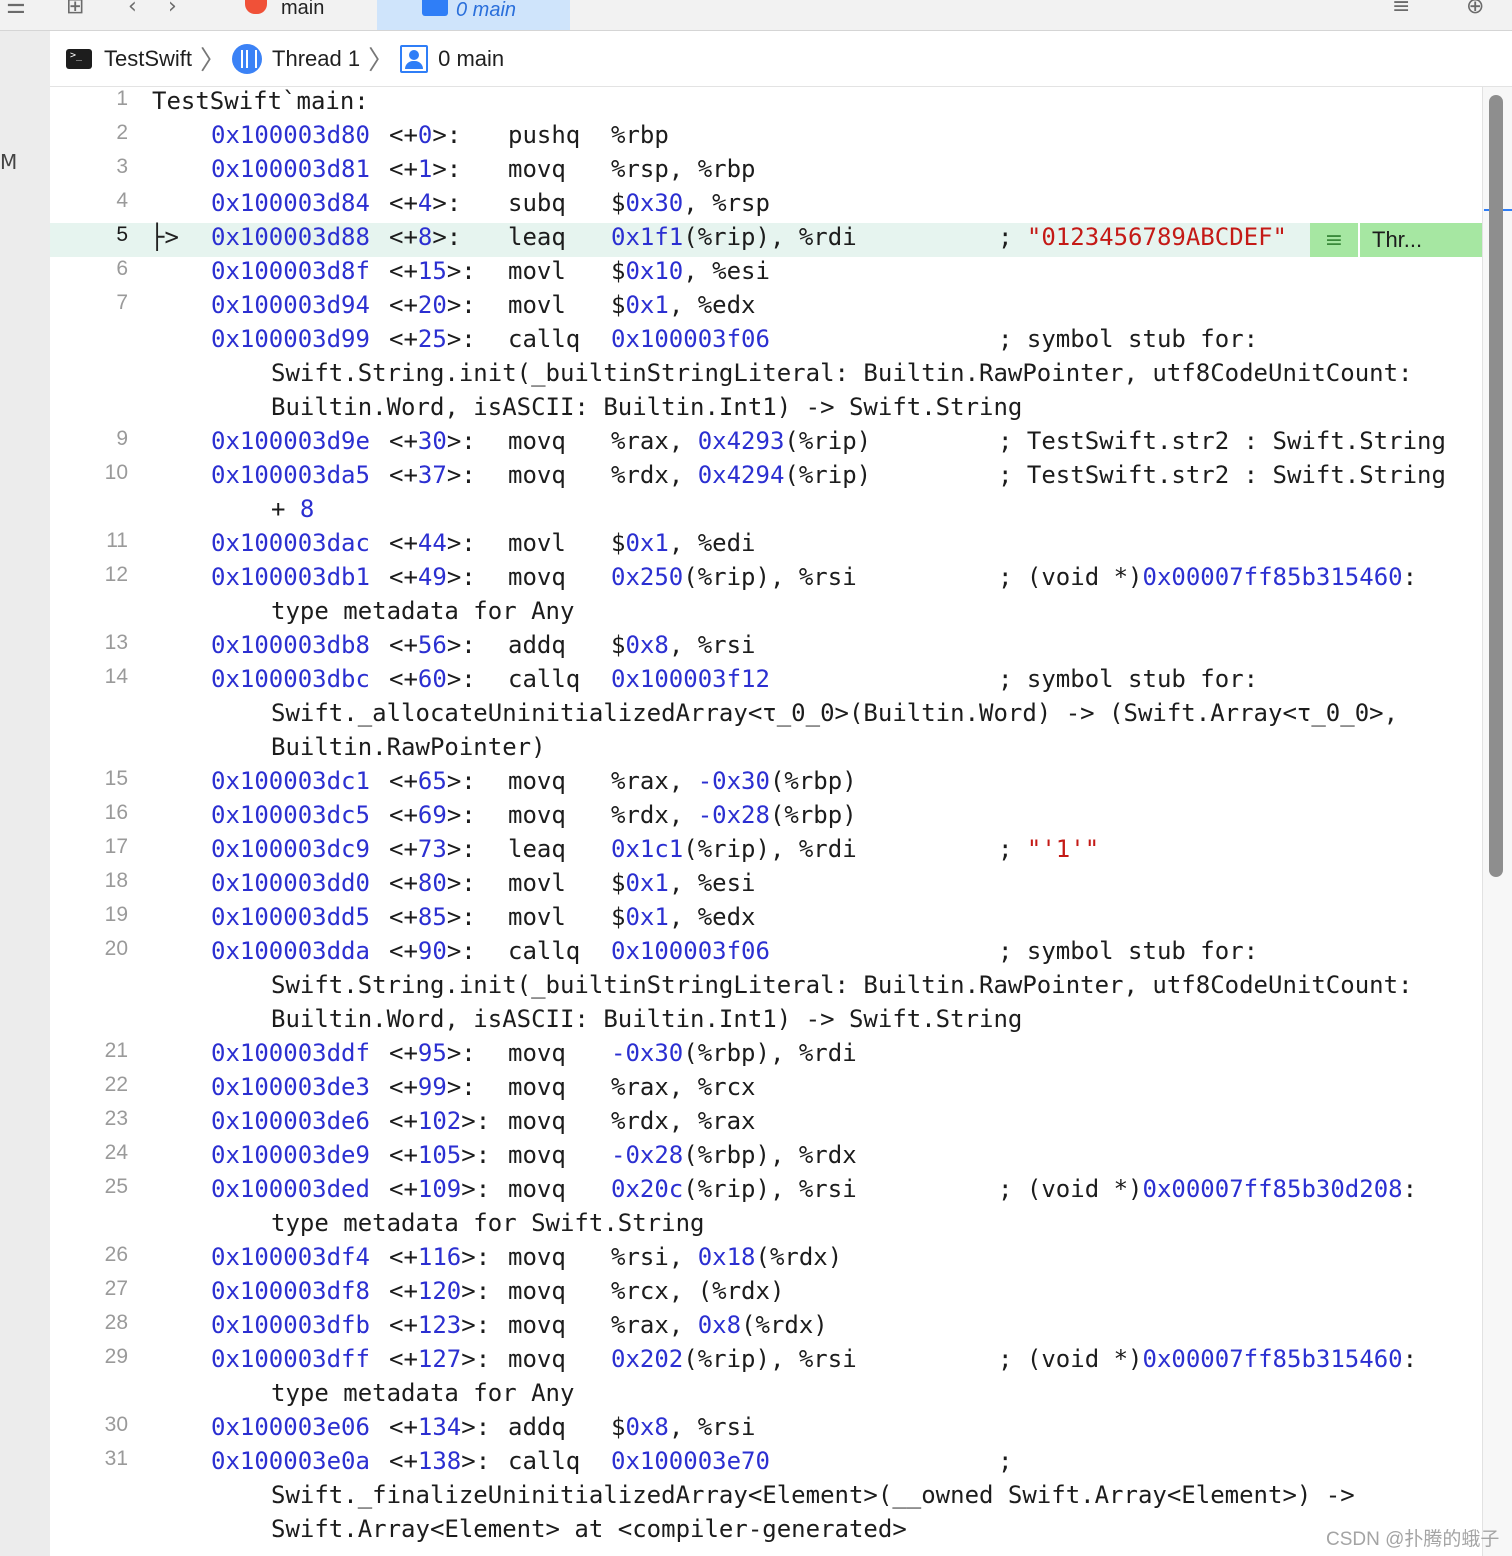 The height and width of the screenshot is (1556, 1512). Describe the element at coordinates (296, 58) in the screenshot. I see `breadcrumb-thread: Thread 1` at that location.